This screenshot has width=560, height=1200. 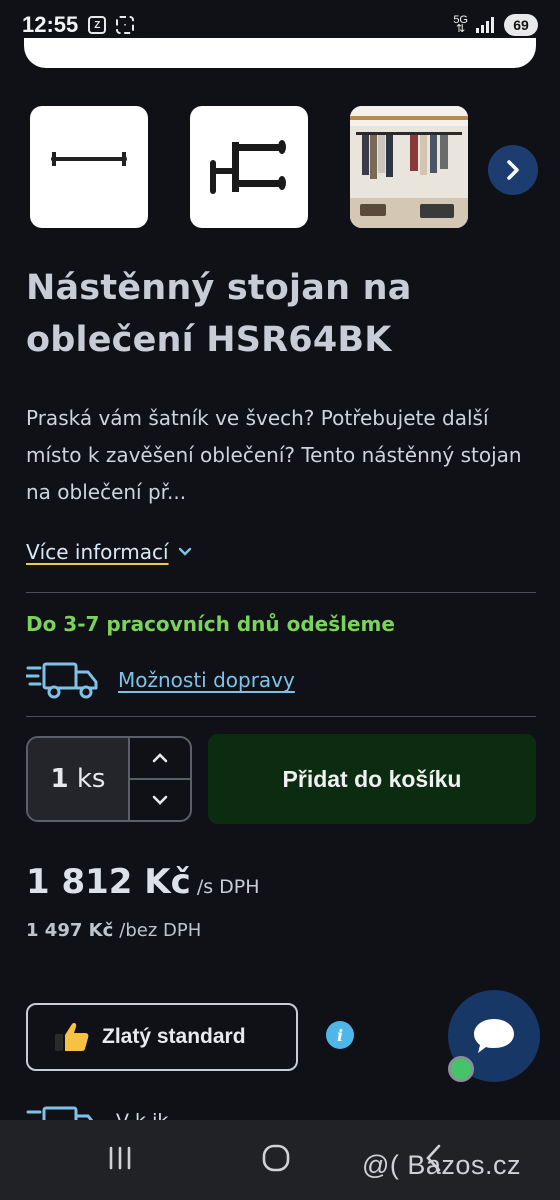 I want to click on price-net-suffix: /bez DPH, so click(x=160, y=930).